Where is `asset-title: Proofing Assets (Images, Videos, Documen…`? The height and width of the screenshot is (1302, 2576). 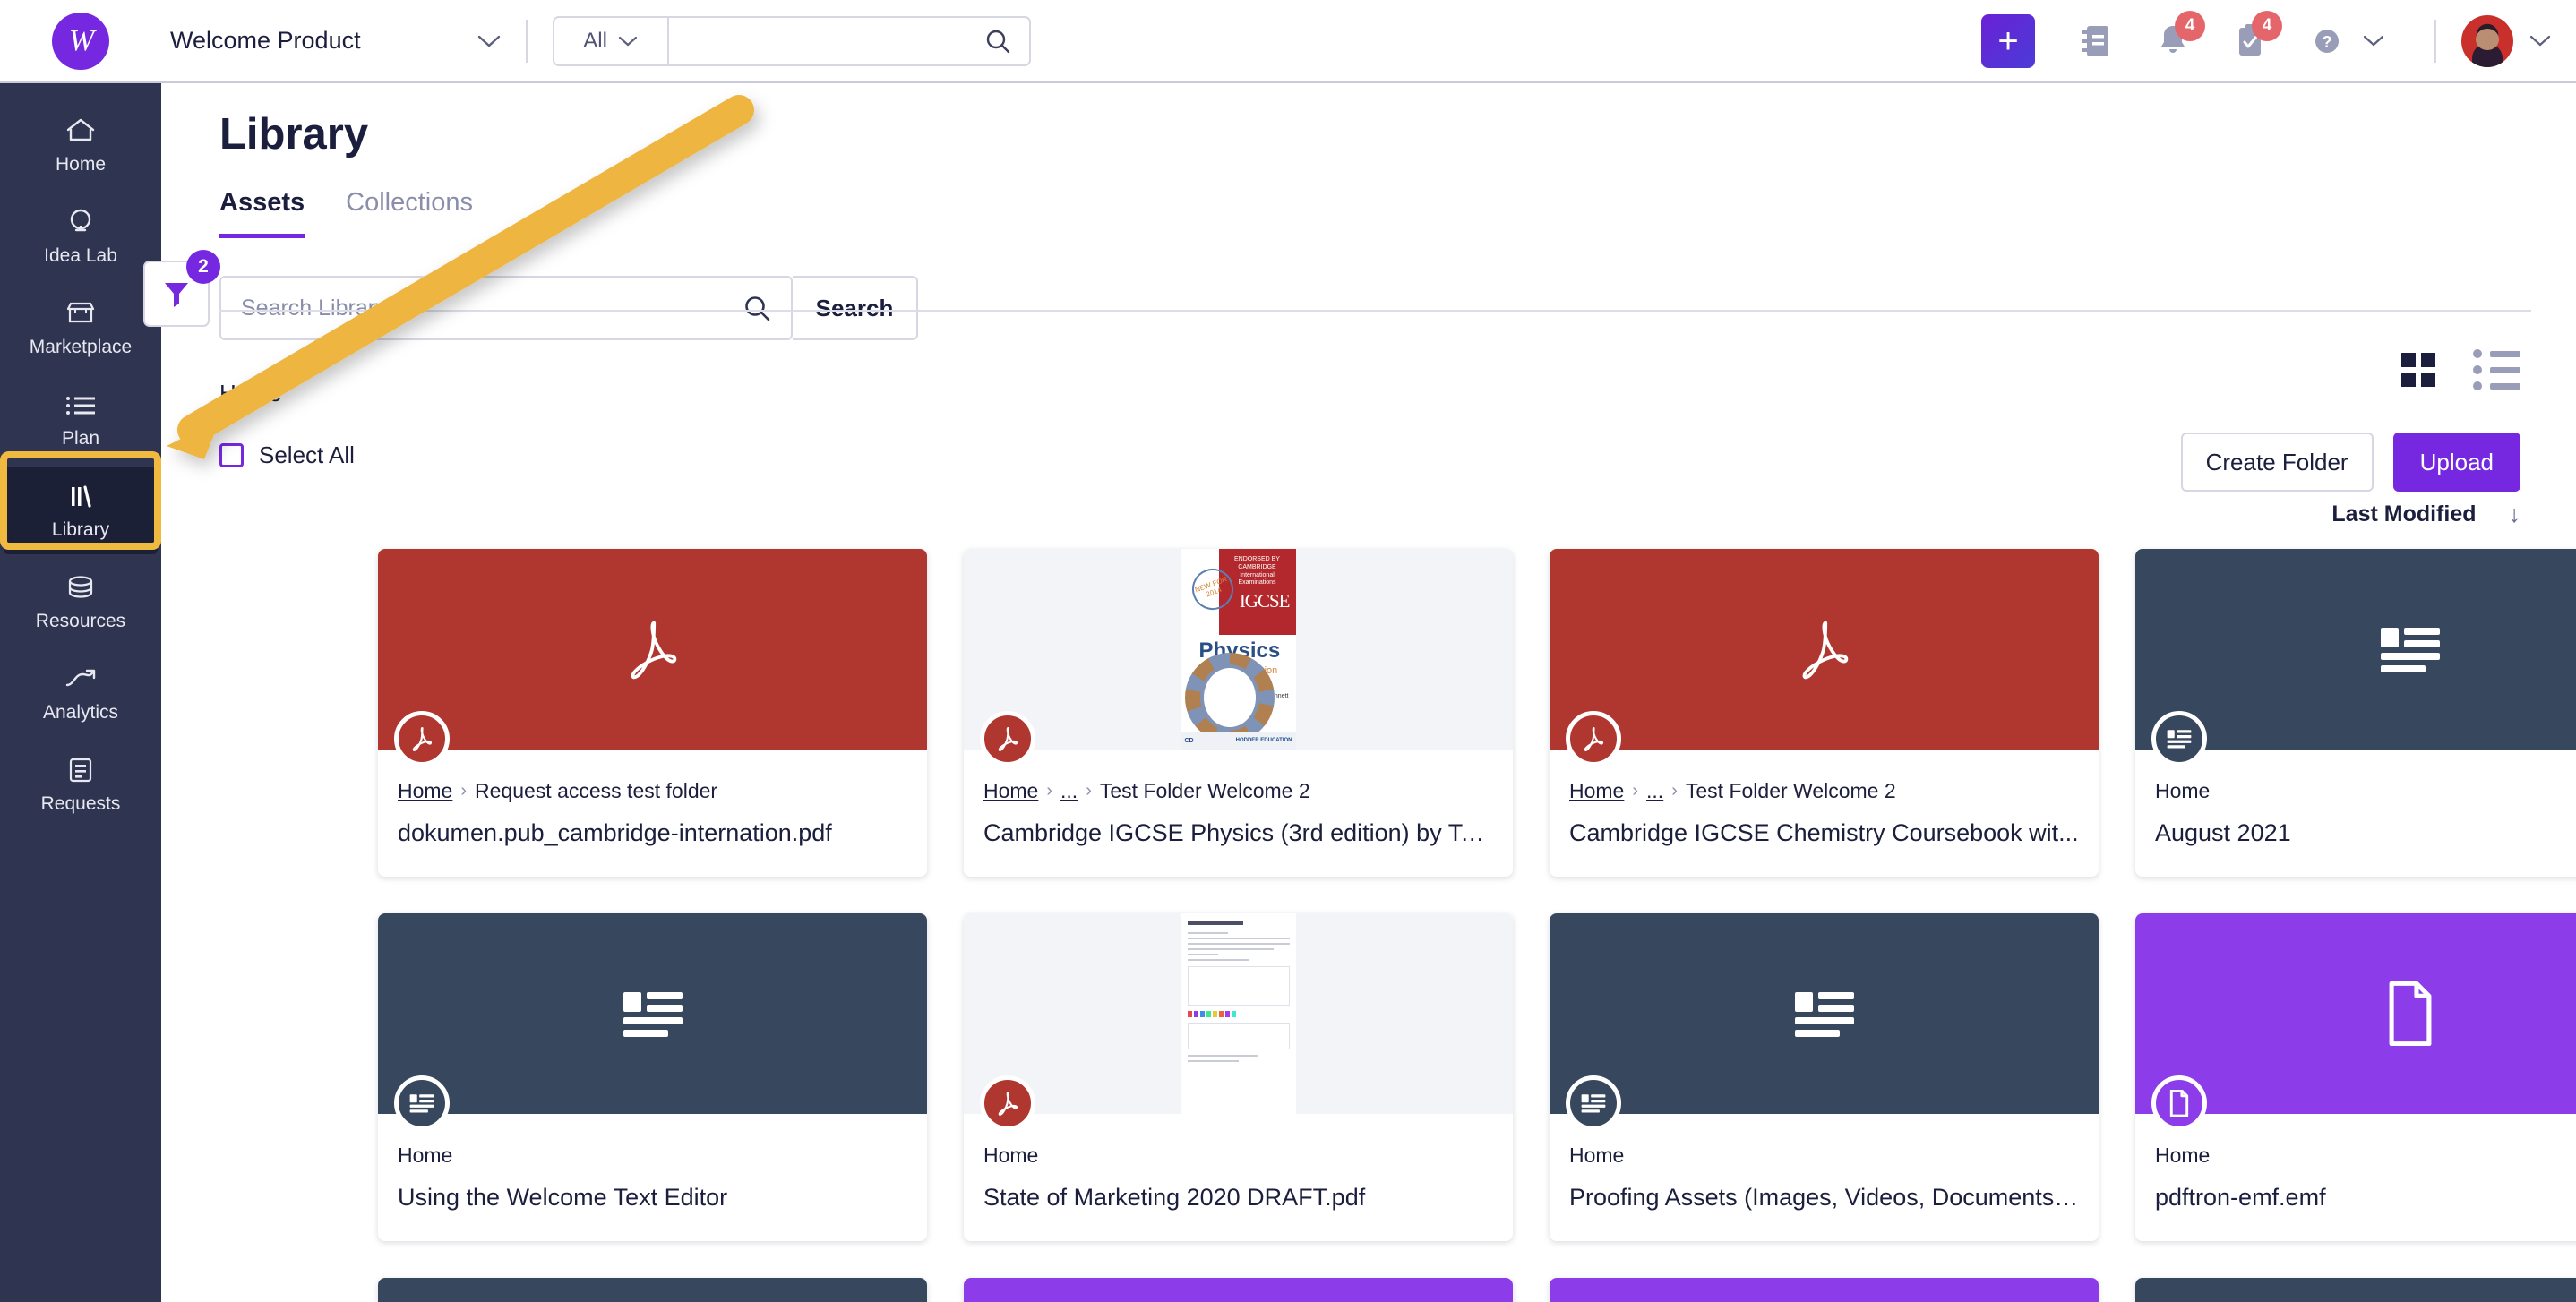 asset-title: Proofing Assets (Images, Videos, Documen… is located at coordinates (1824, 1198).